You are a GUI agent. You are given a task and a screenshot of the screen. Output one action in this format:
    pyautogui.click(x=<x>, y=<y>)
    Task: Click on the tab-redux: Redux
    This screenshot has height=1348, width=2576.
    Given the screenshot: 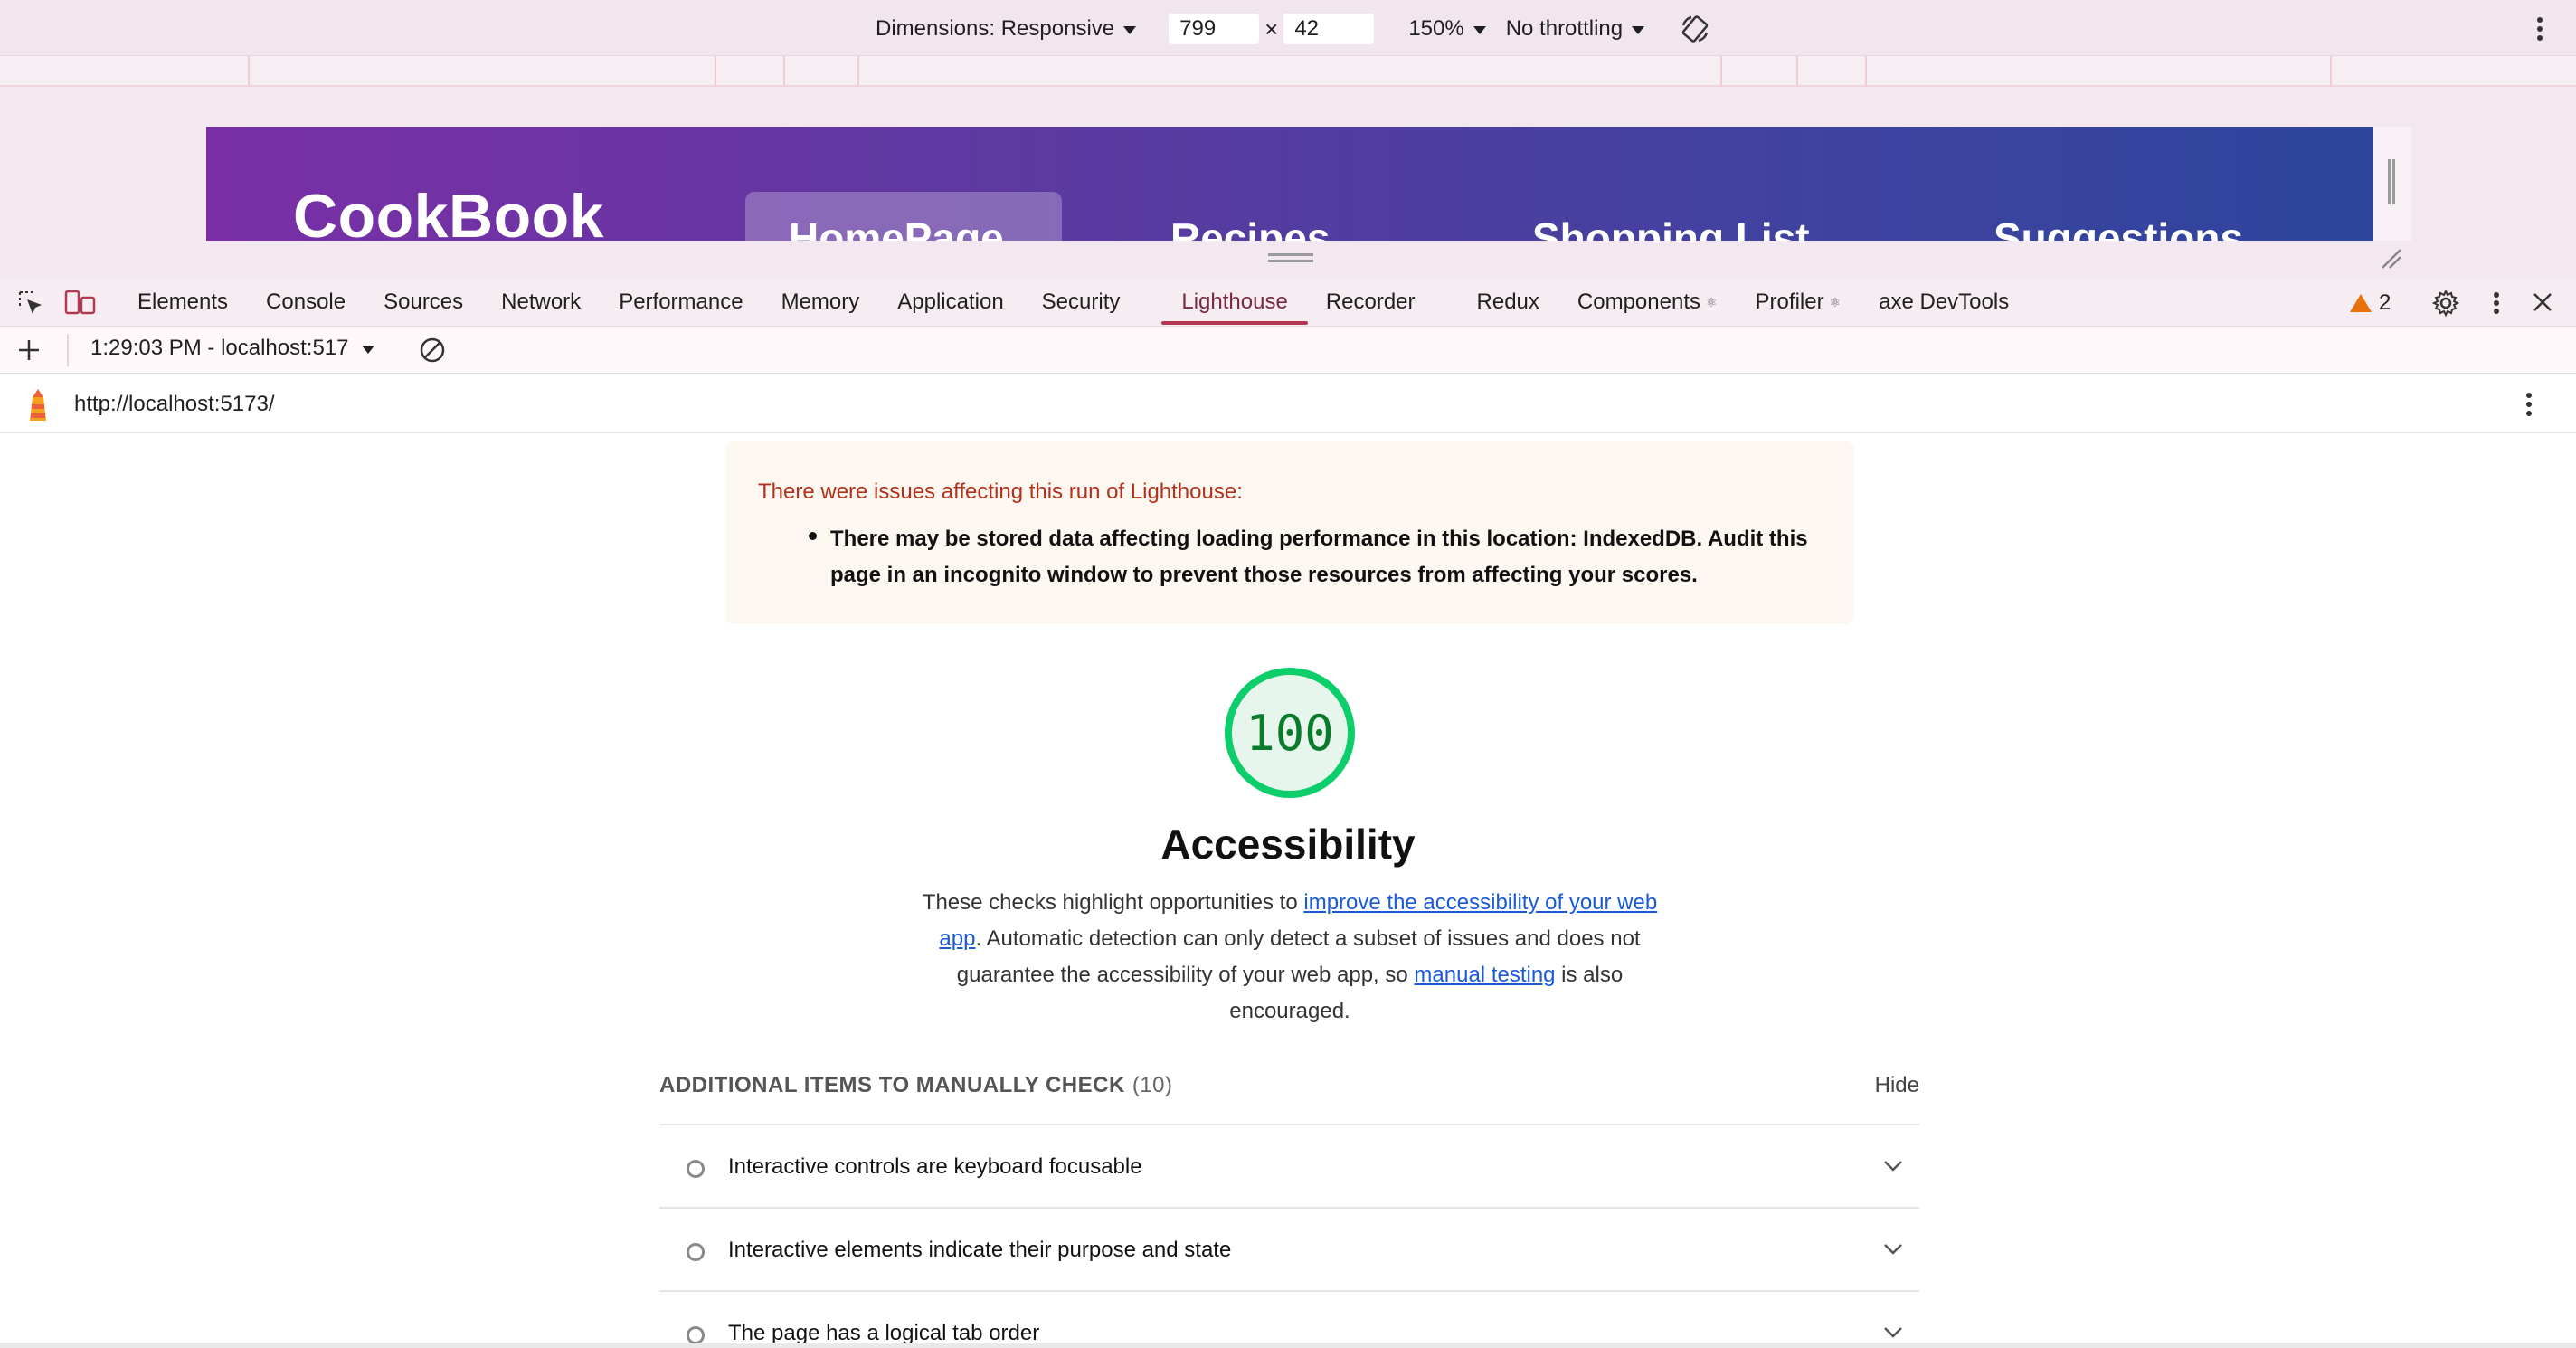 What is the action you would take?
    pyautogui.click(x=1508, y=303)
    